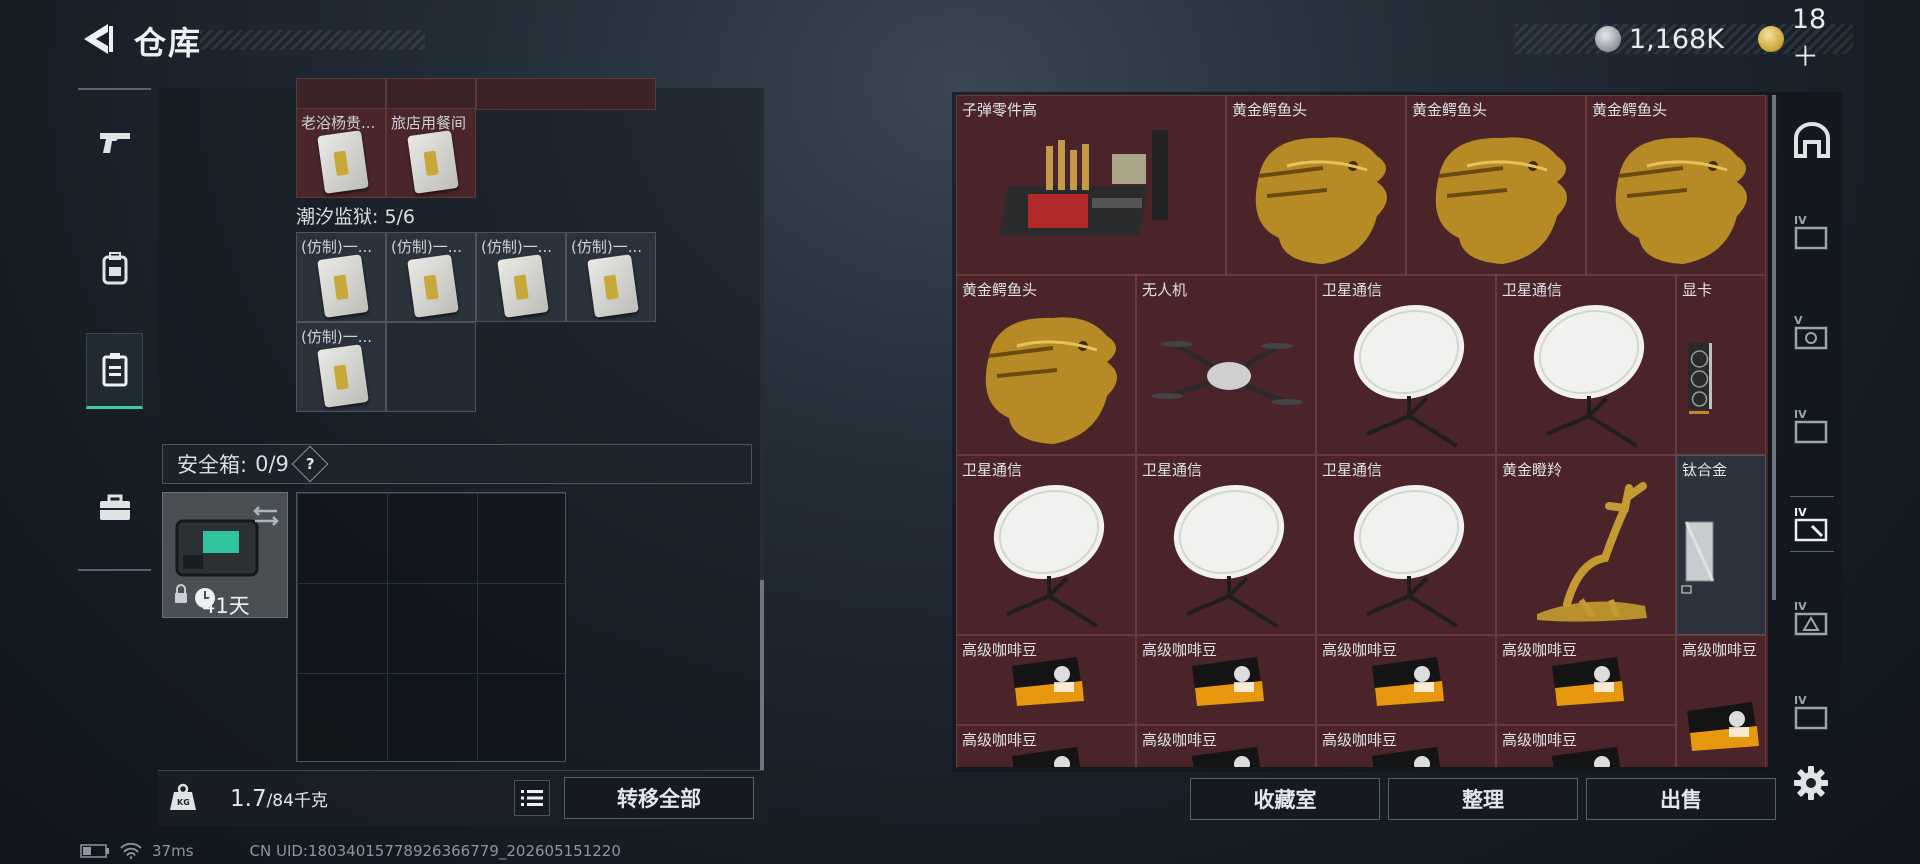 The height and width of the screenshot is (864, 1920). Describe the element at coordinates (1586, 545) in the screenshot. I see `inventory-item: 黄金瞪羚` at that location.